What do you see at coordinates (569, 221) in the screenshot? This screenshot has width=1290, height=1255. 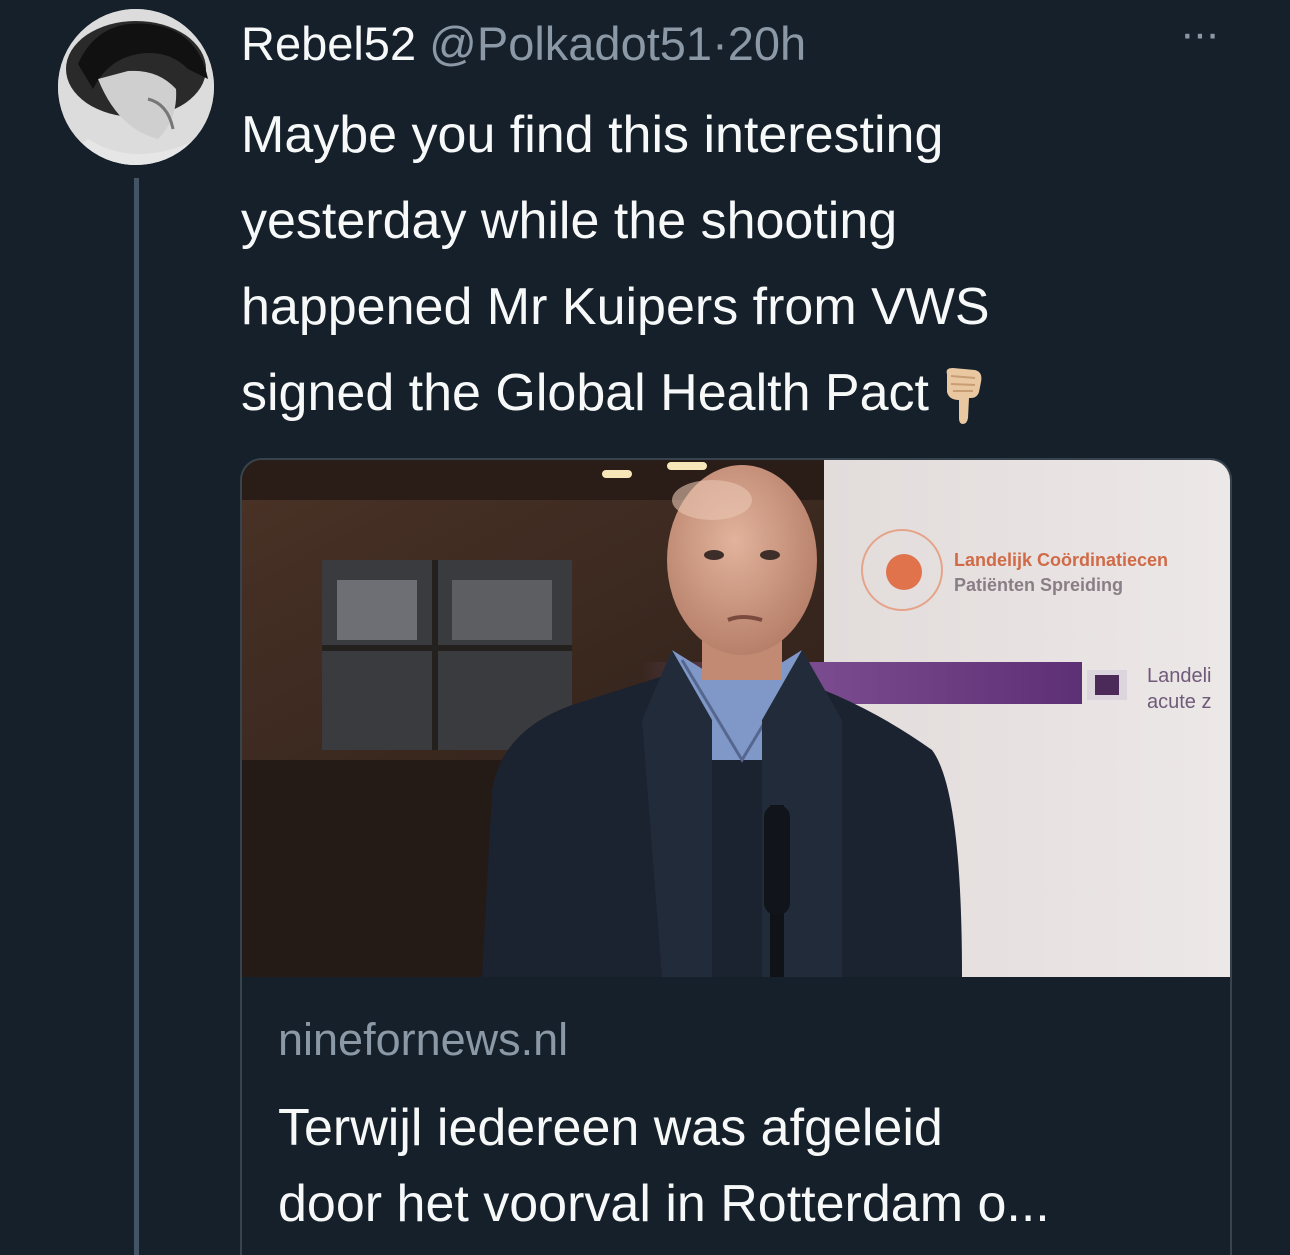 I see `tweet-text-line: yesterday while the shooting` at bounding box center [569, 221].